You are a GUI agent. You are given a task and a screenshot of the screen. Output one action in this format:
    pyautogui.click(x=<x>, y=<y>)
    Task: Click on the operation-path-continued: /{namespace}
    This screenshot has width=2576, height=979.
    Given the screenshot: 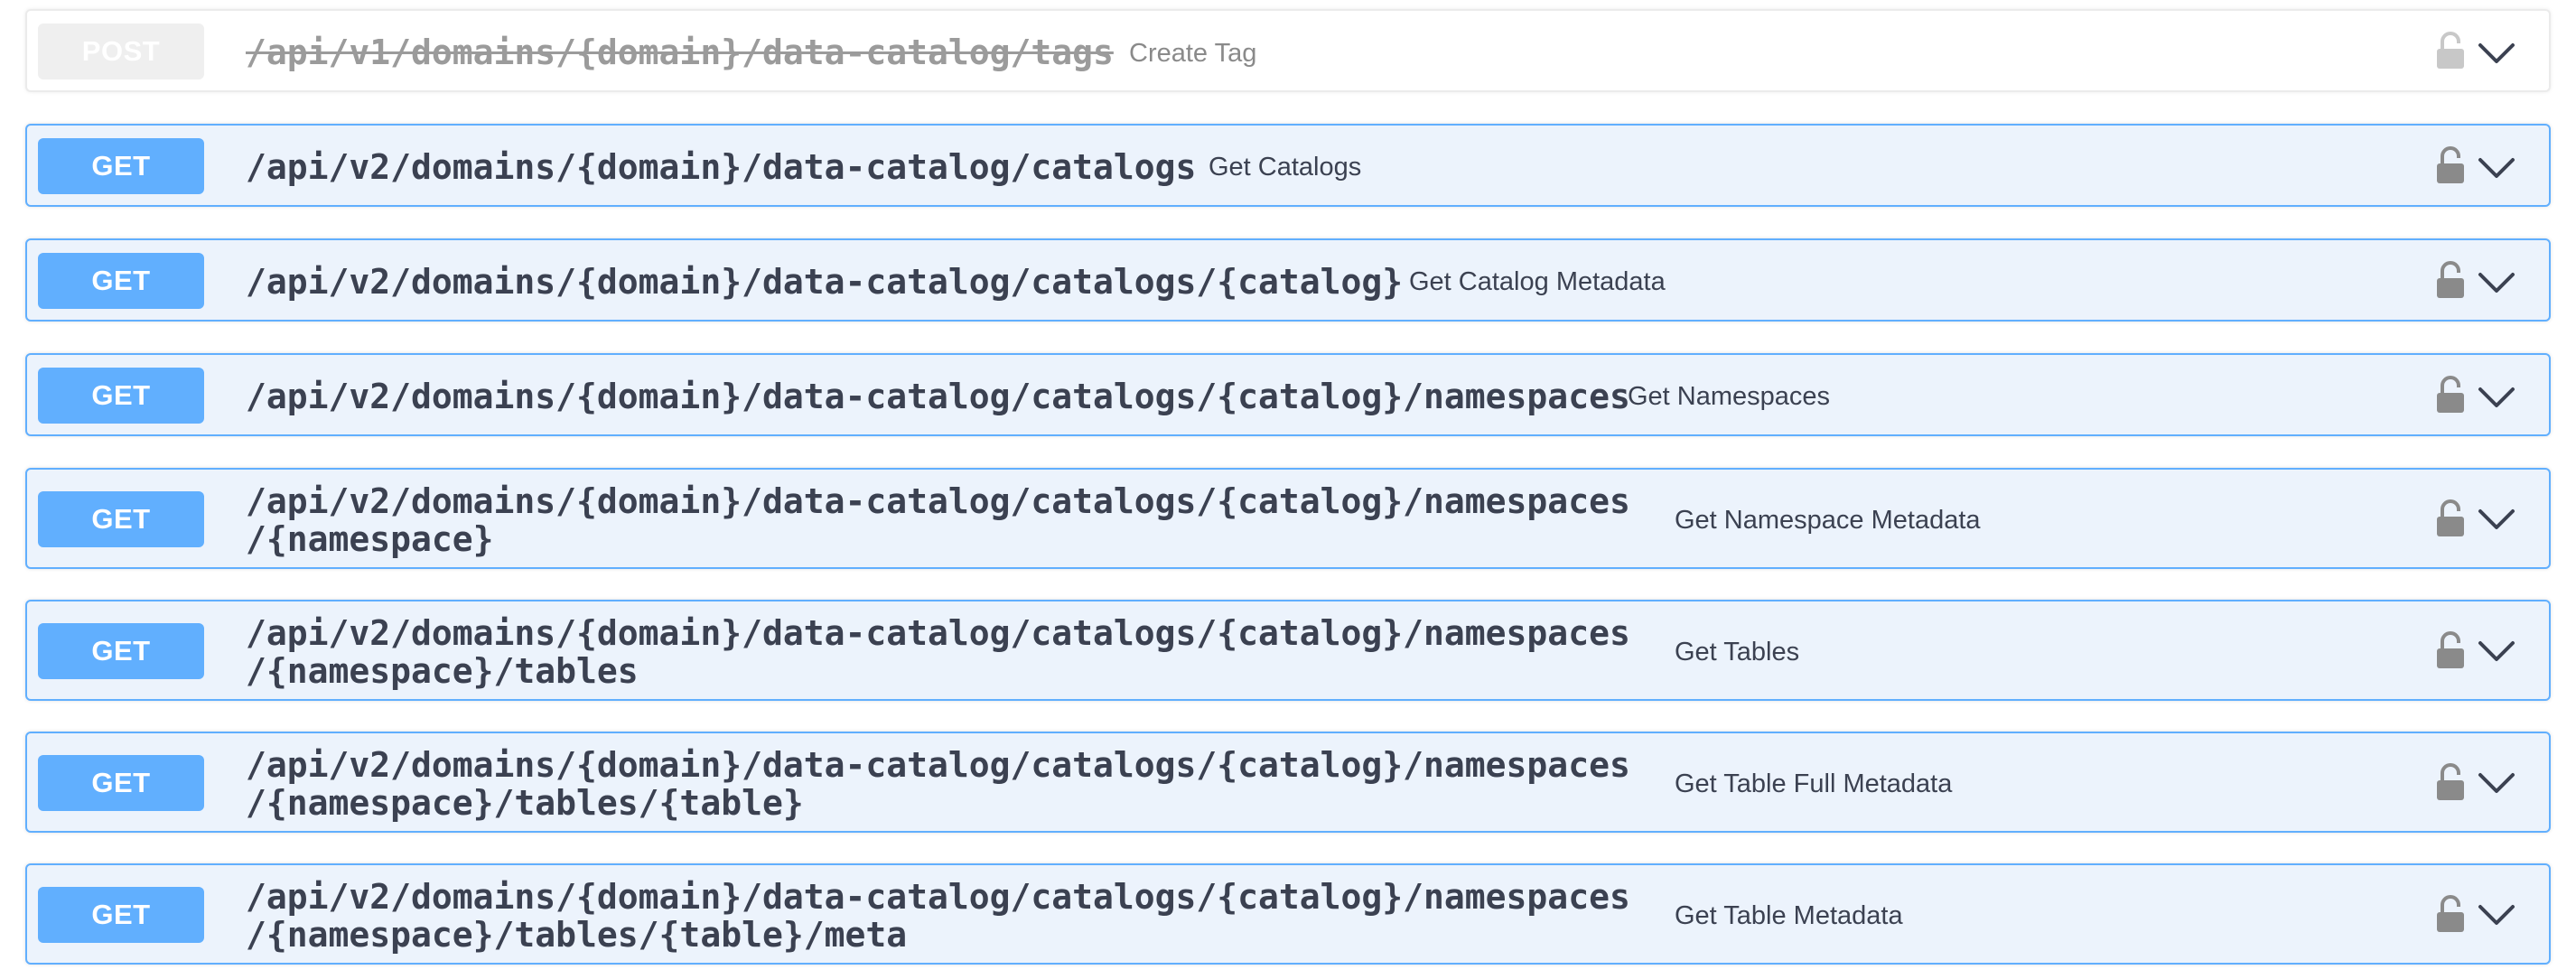 What is the action you would take?
    pyautogui.click(x=370, y=539)
    